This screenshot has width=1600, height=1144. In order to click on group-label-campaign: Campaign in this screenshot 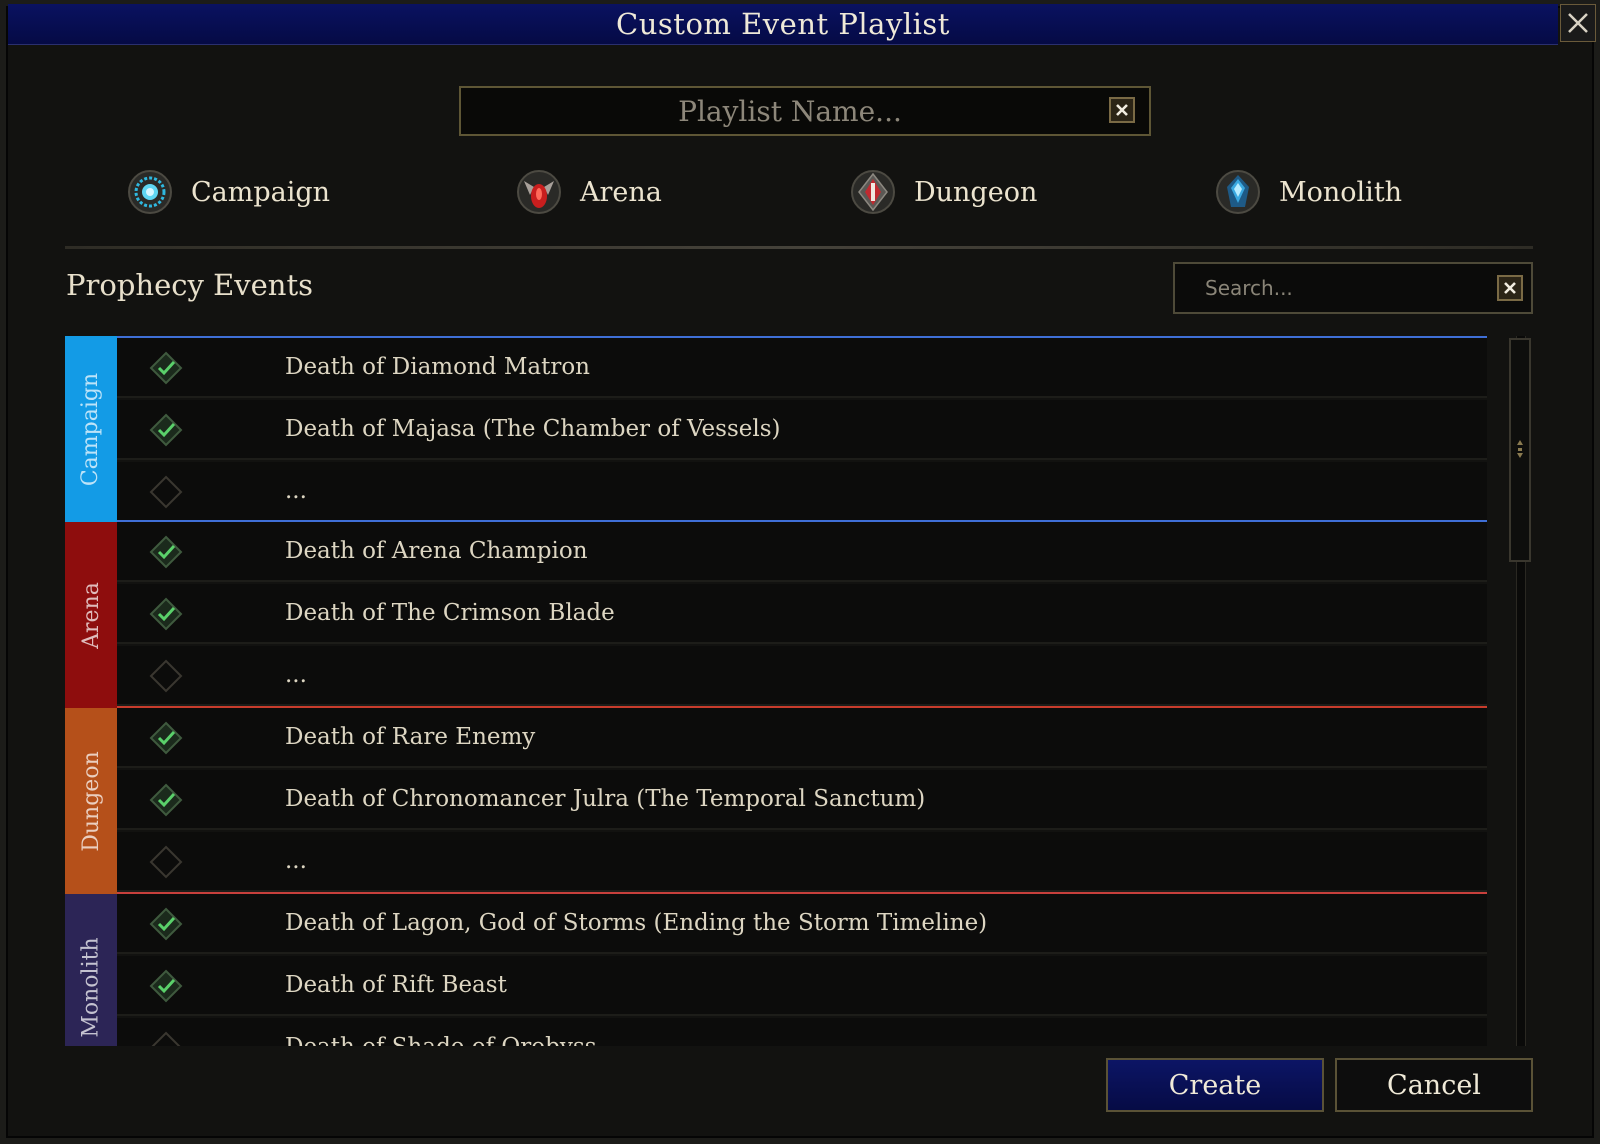, I will do `click(91, 429)`.